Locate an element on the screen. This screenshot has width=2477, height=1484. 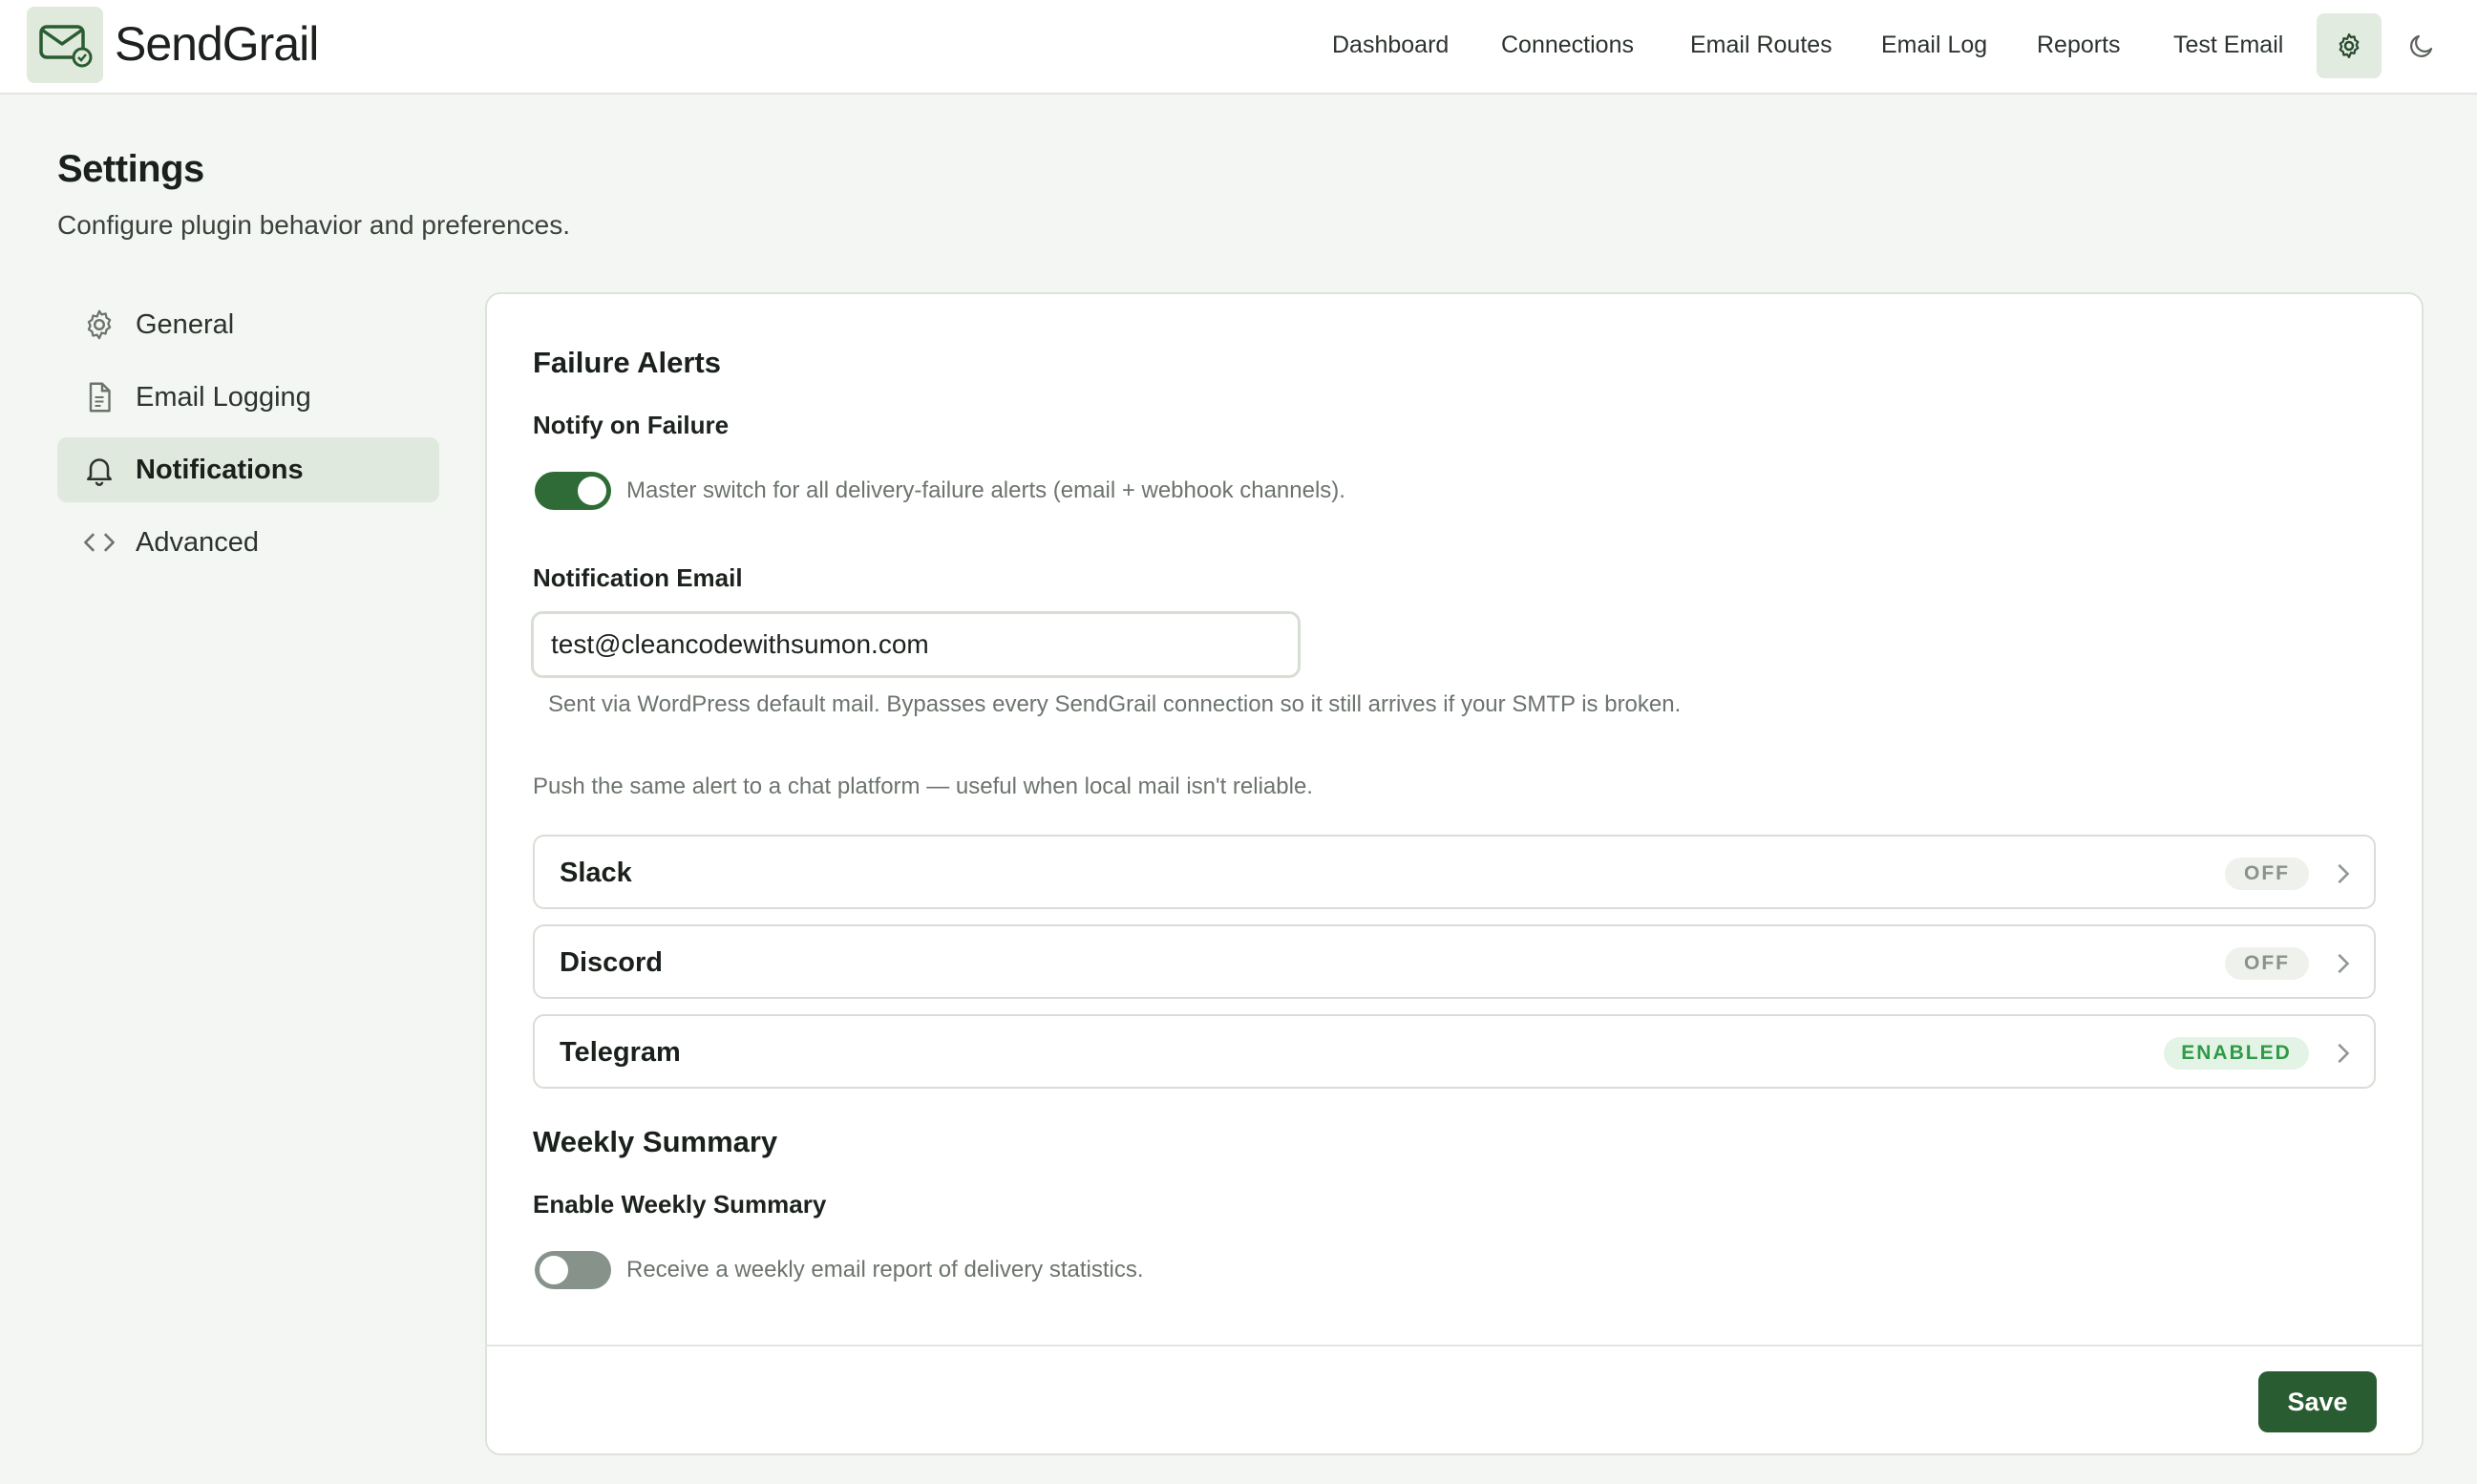
theme-toggle-button is located at coordinates (2421, 46).